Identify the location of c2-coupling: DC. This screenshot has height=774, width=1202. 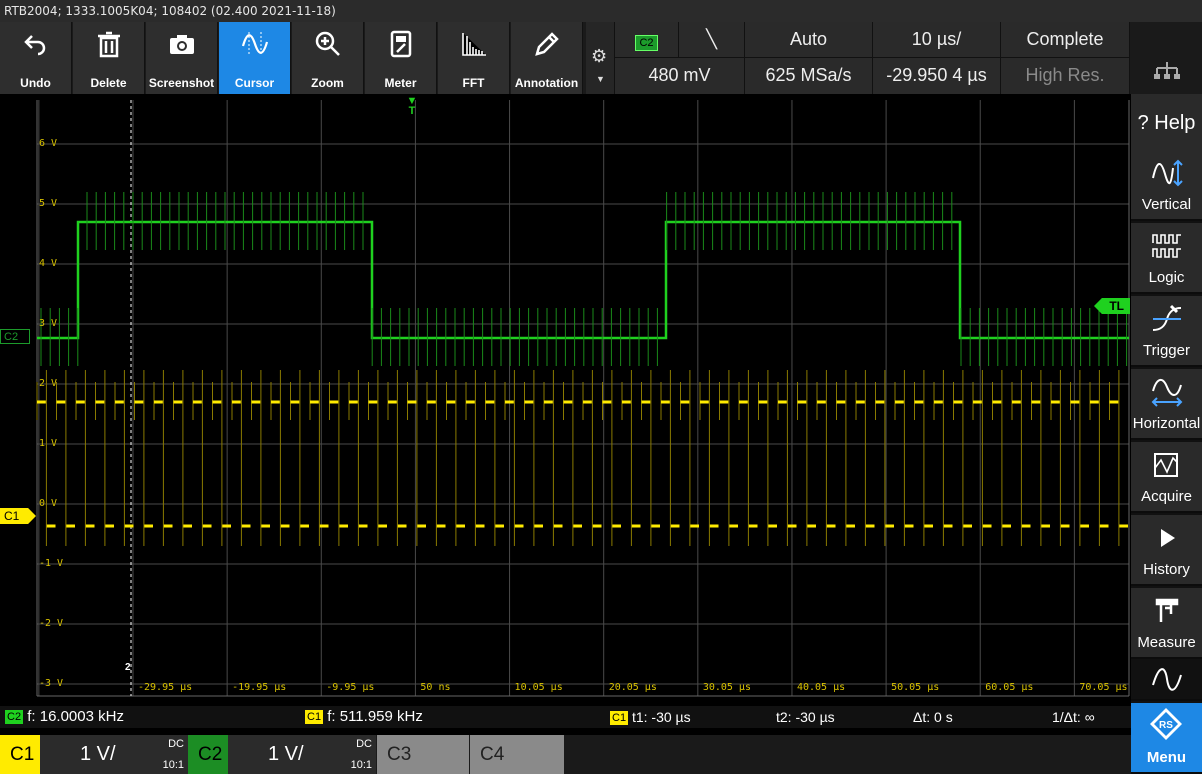
(364, 744).